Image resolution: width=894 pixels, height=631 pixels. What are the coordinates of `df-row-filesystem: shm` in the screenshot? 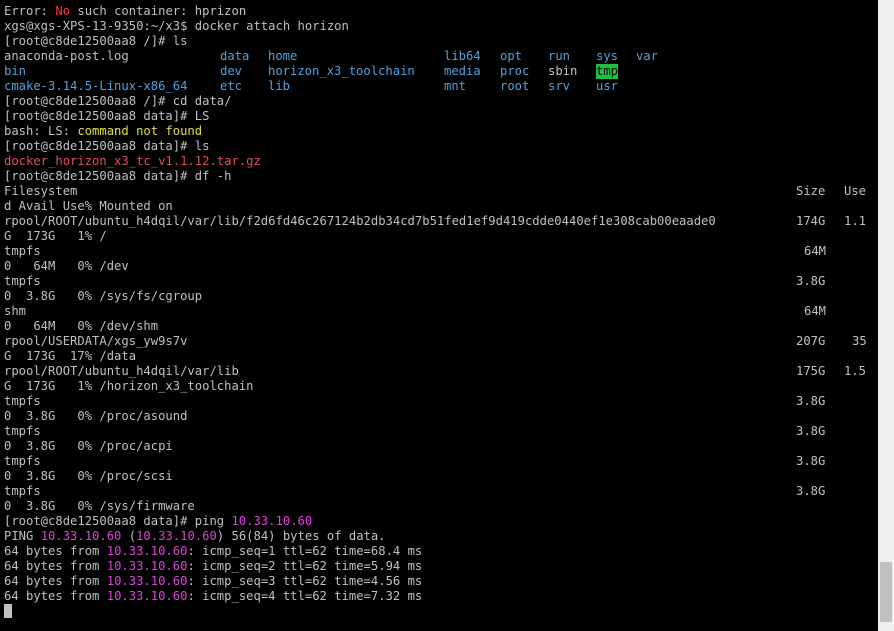 It's located at (15, 311).